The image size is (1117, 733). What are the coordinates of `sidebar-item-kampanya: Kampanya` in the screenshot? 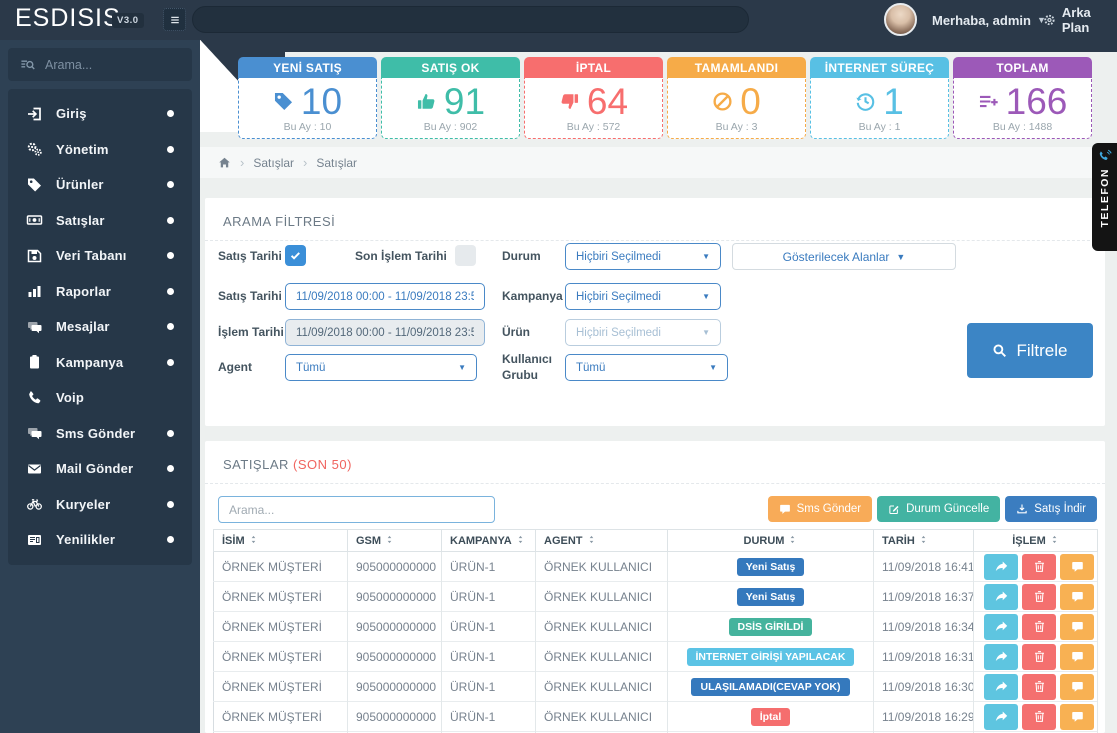 It's located at (100, 363).